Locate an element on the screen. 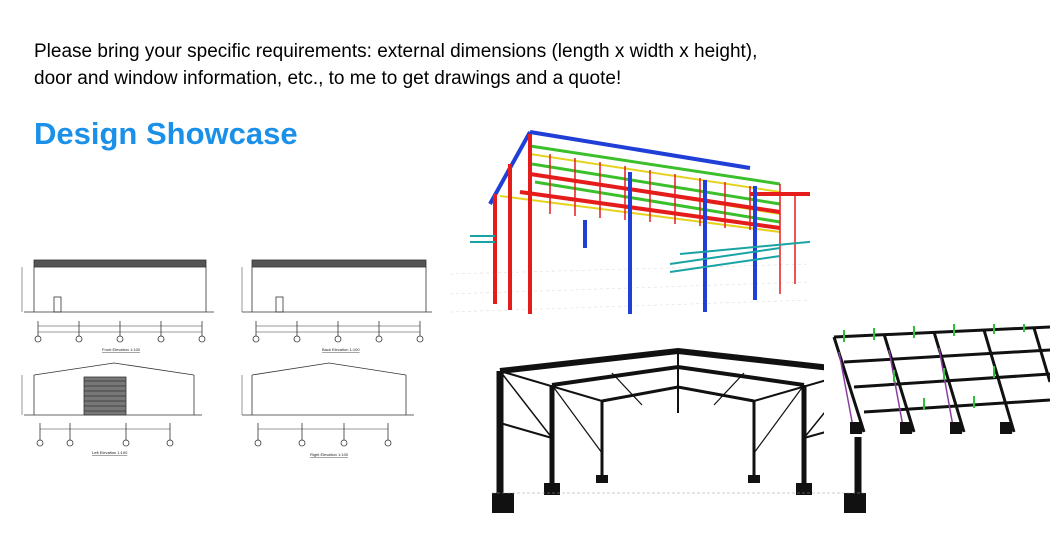 The height and width of the screenshot is (537, 1064). right-elevation-label: Right Elevation 1:100 is located at coordinates (329, 454).